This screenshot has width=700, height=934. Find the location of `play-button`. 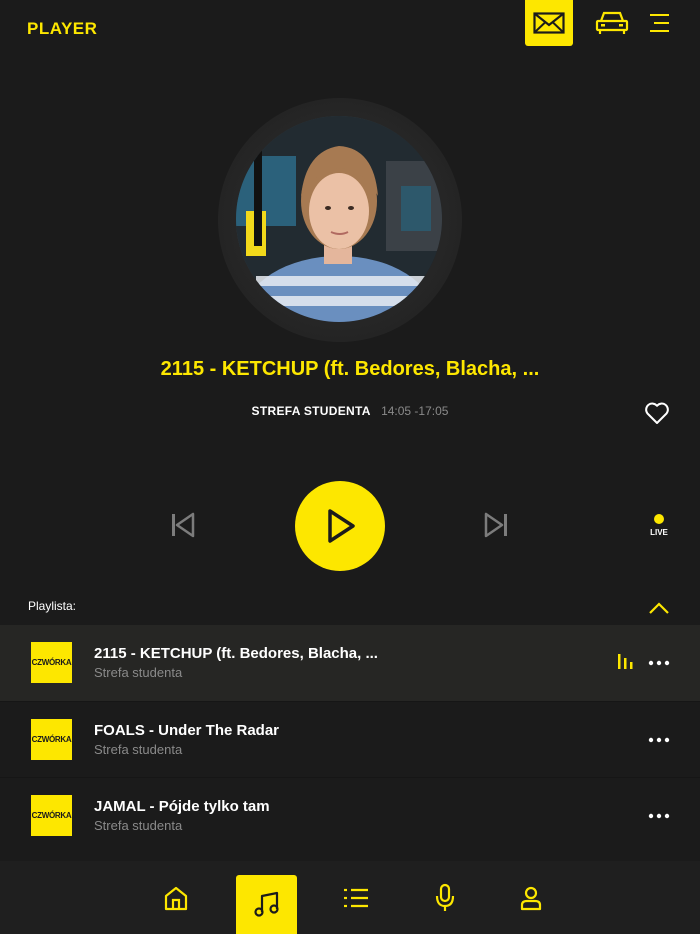

play-button is located at coordinates (340, 526).